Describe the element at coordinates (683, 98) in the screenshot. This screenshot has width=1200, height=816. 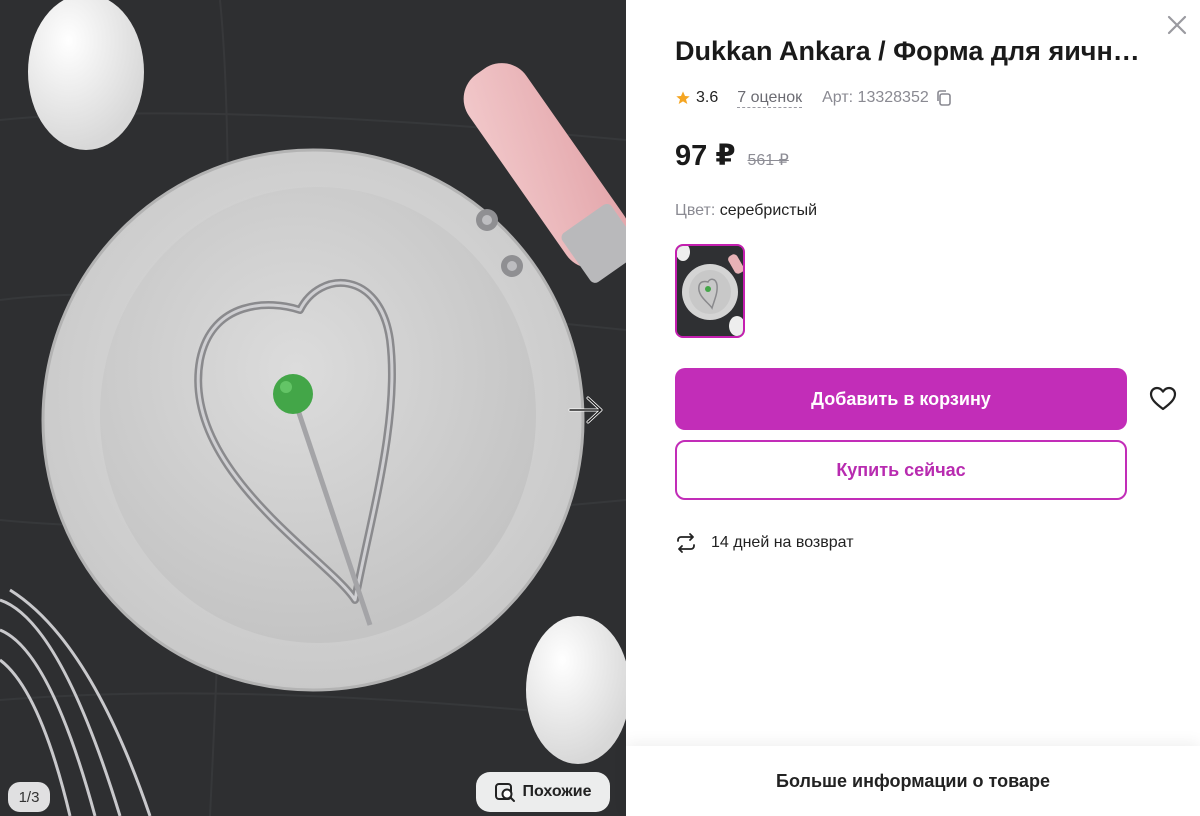
I see `star-icon` at that location.